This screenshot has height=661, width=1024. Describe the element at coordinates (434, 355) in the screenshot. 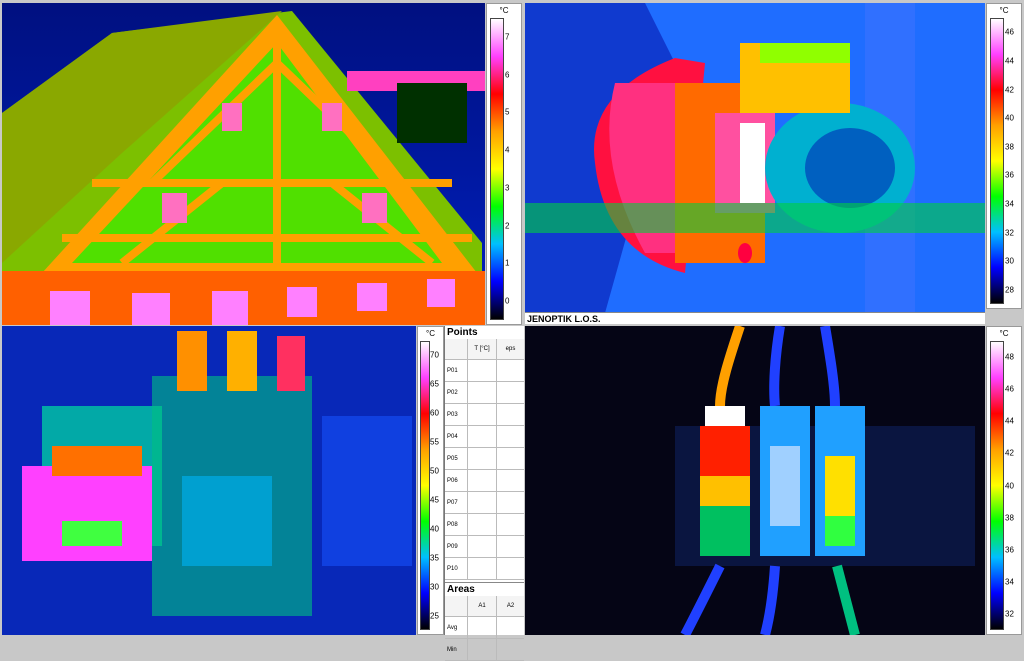

I see `scale-tick-label: 70` at that location.